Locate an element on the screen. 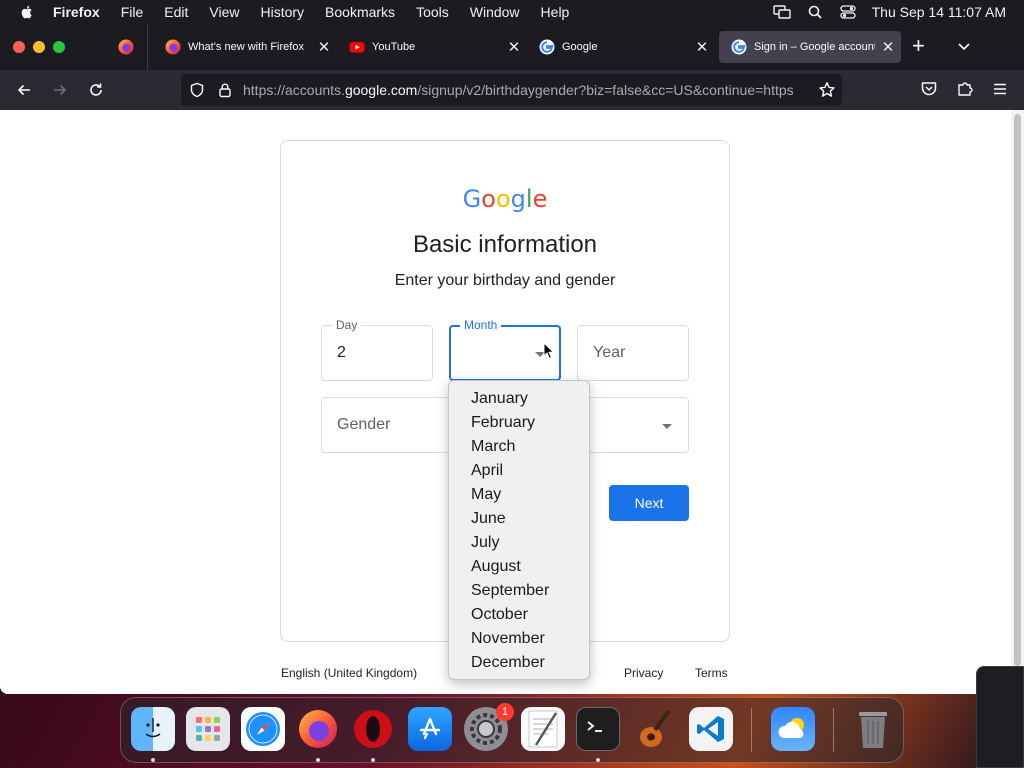 Image resolution: width=1024 pixels, height=768 pixels. month-option-november: November is located at coordinates (508, 639).